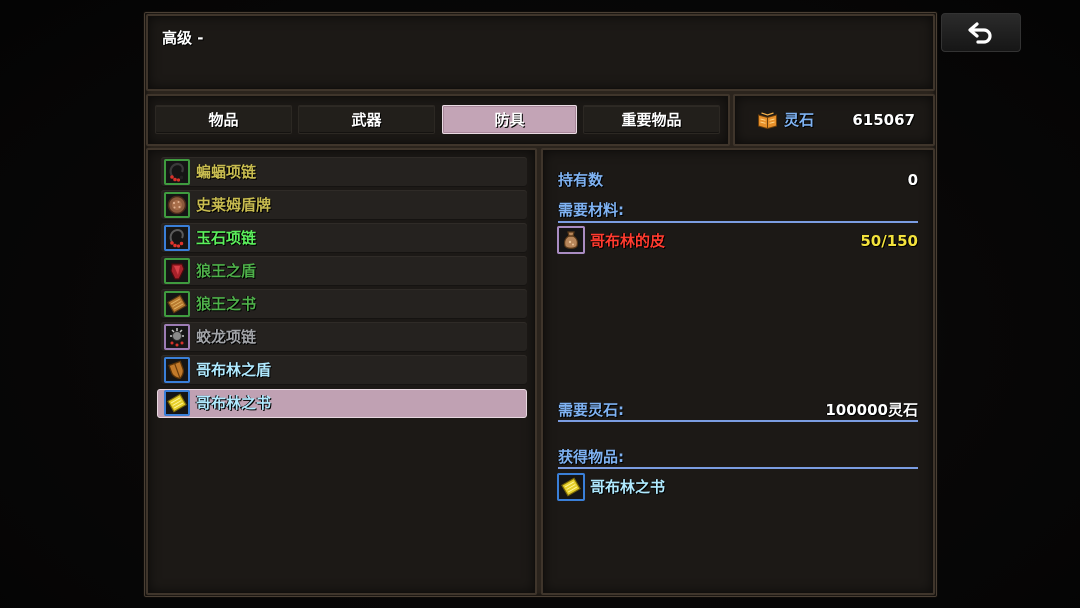 This screenshot has width=1080, height=608. Describe the element at coordinates (767, 121) in the screenshot. I see `spirit-stone-icon` at that location.